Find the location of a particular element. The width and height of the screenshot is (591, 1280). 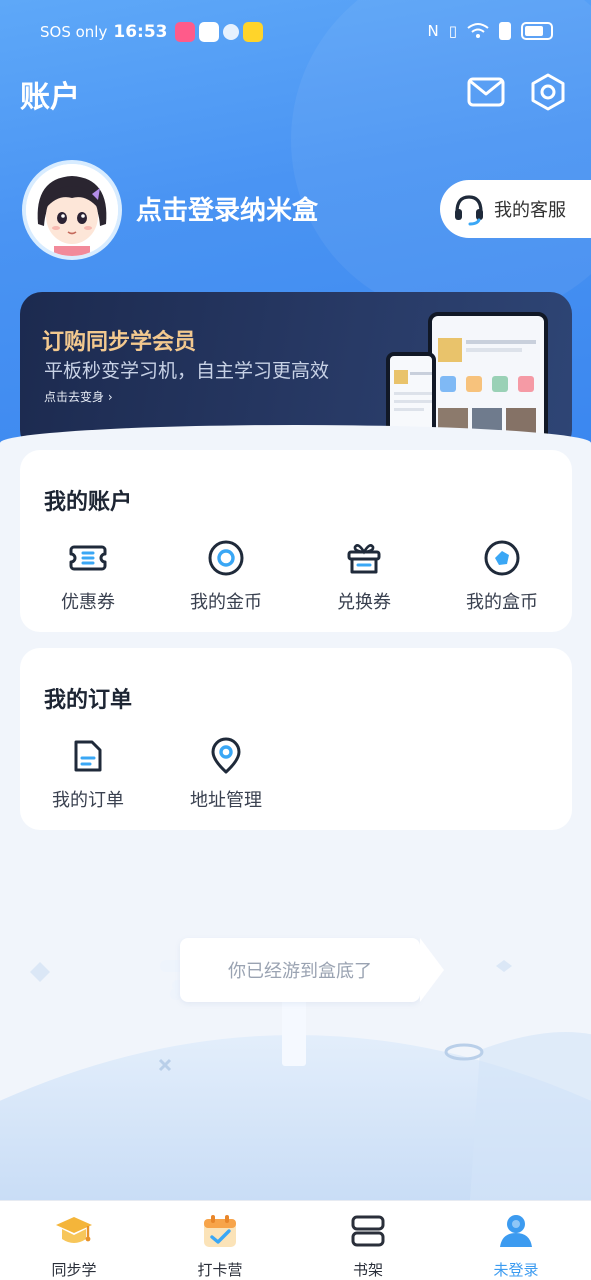

status-bar: SOS only 16:53 N ▯ is located at coordinates (295, 33).